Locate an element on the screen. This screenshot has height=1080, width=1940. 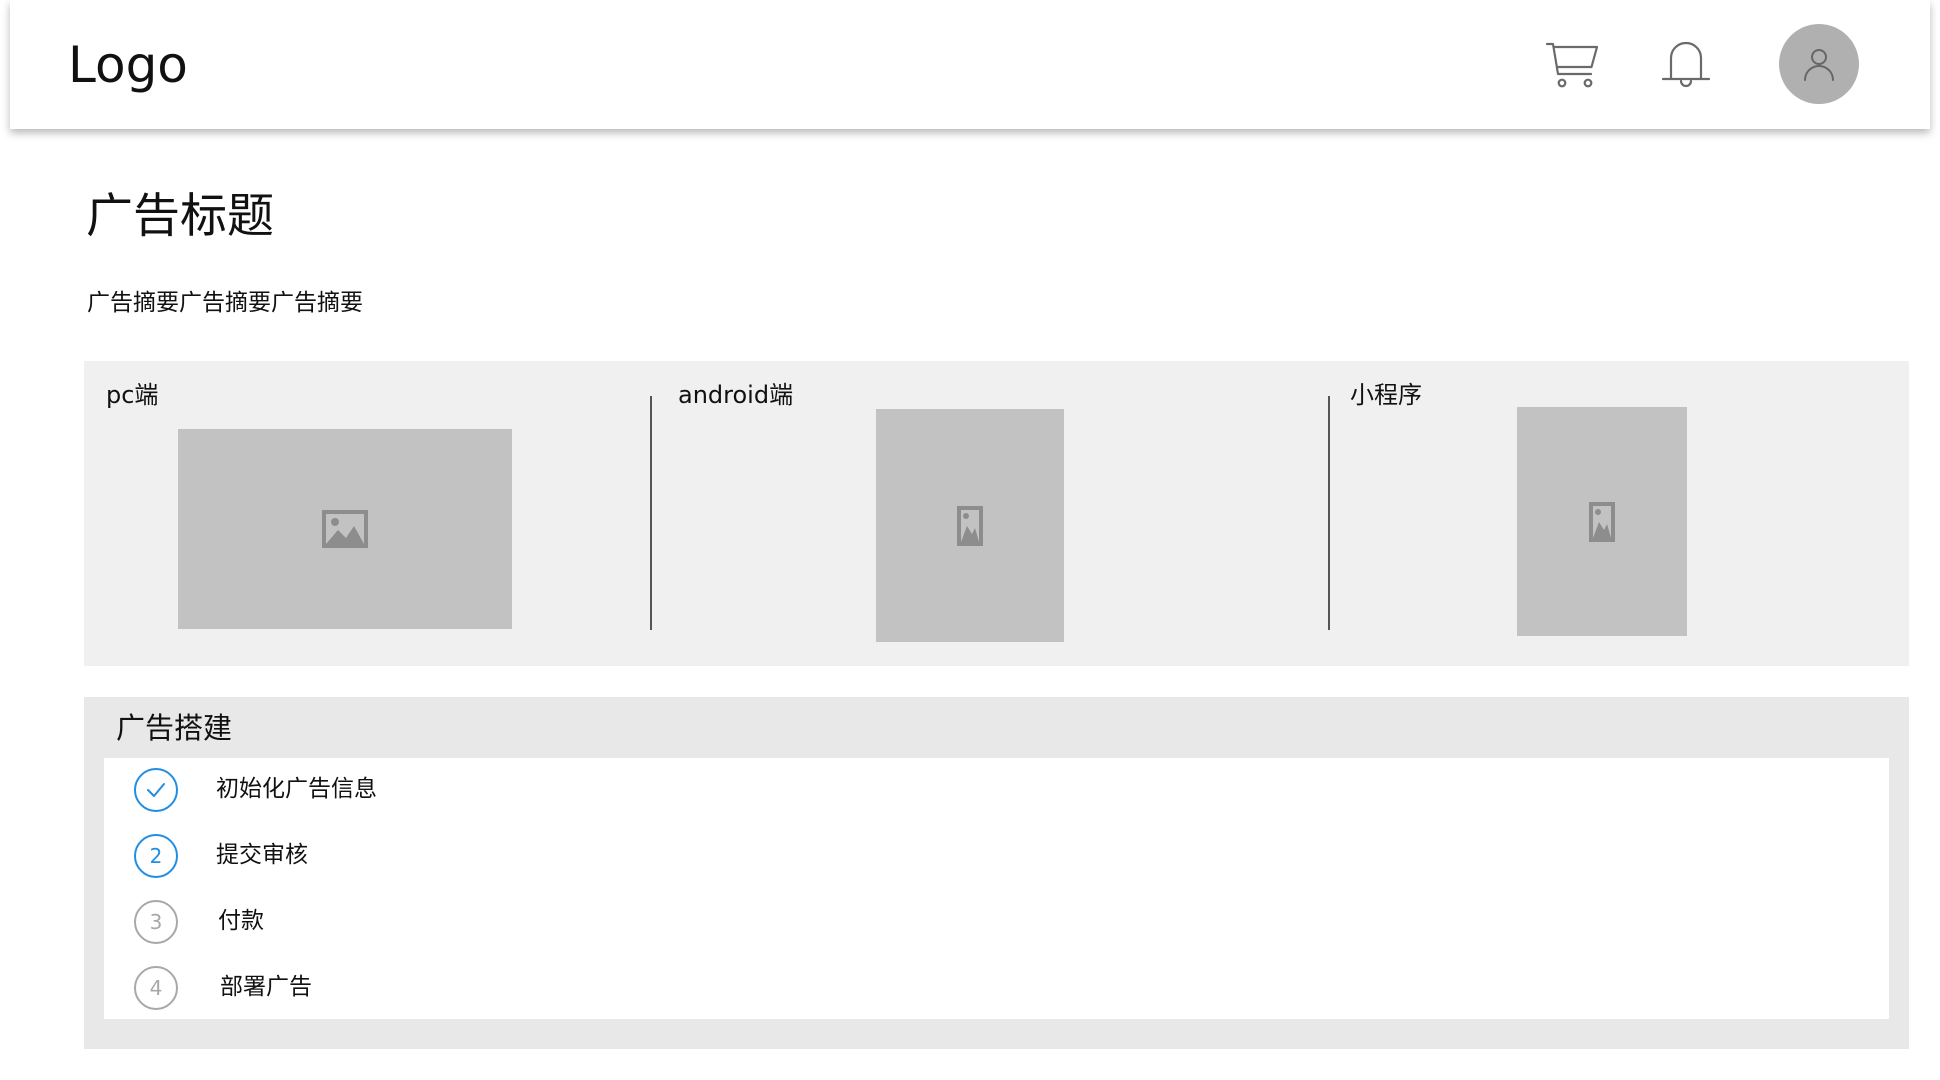
image-landscape-icon is located at coordinates (345, 529).